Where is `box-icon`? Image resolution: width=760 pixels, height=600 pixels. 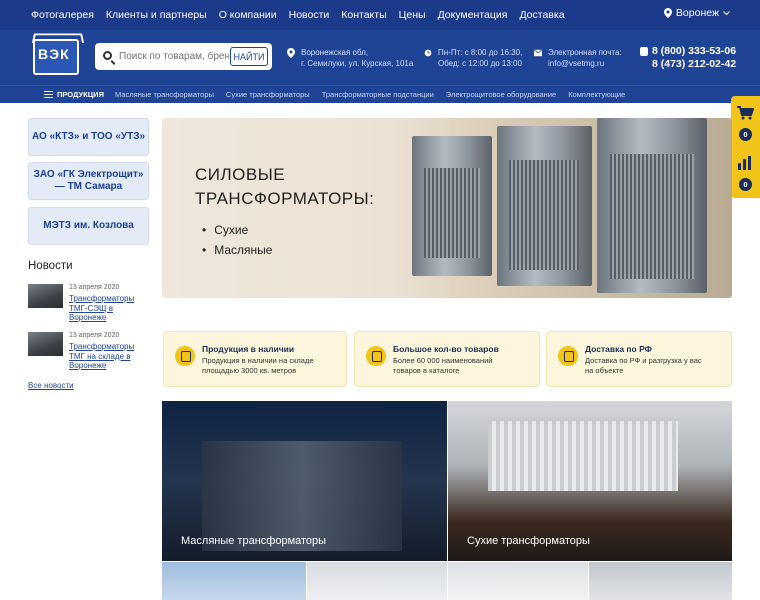 box-icon is located at coordinates (376, 356).